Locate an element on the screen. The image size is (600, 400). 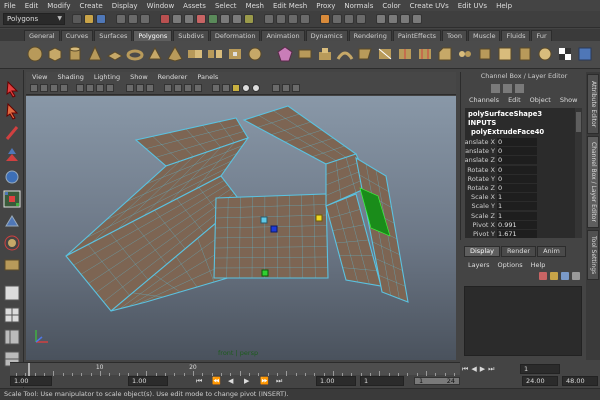
time-slider-playhead is located at coordinates (29, 369).